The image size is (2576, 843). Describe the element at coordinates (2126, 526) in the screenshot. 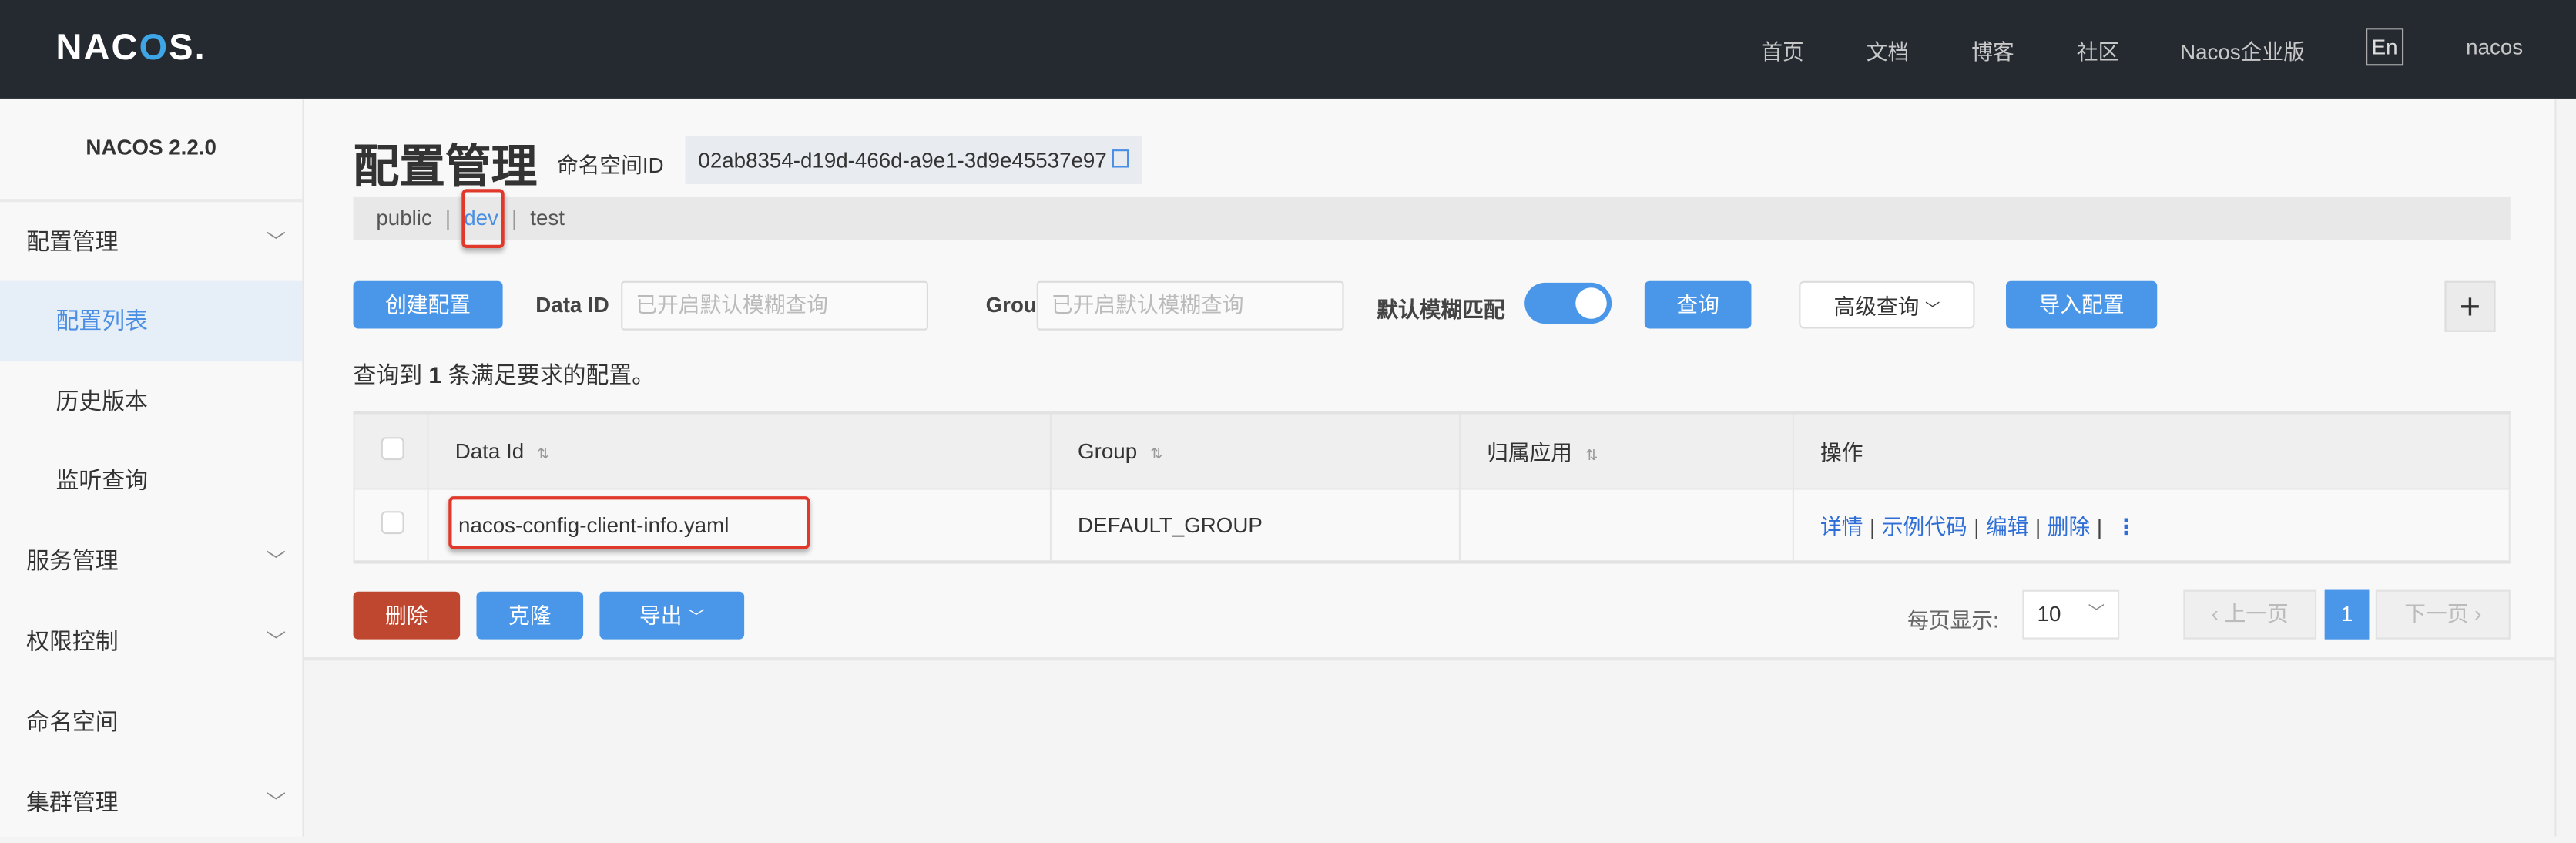

I see `more-icon: ⋮` at that location.